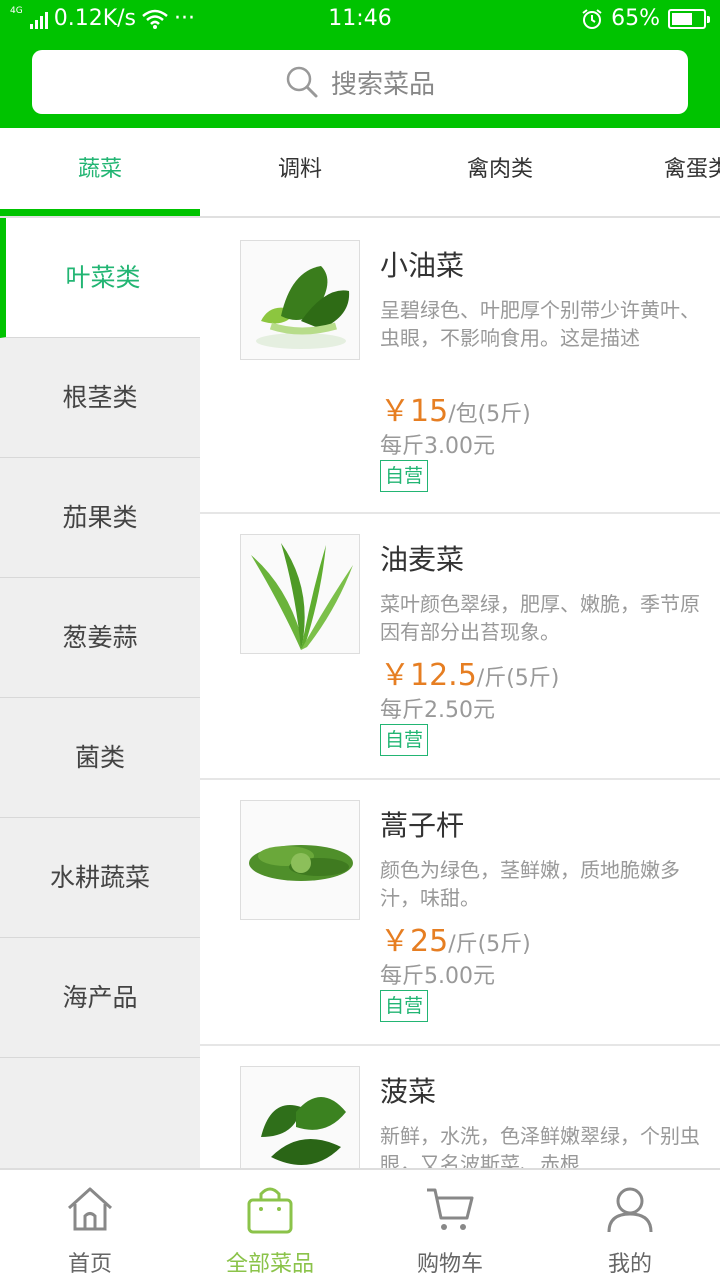  I want to click on search-placeholder: 搜索菜品, so click(382, 84).